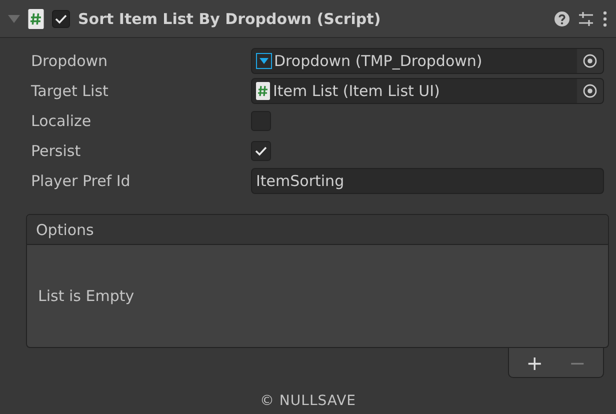  I want to click on field-label: Localize, so click(61, 121).